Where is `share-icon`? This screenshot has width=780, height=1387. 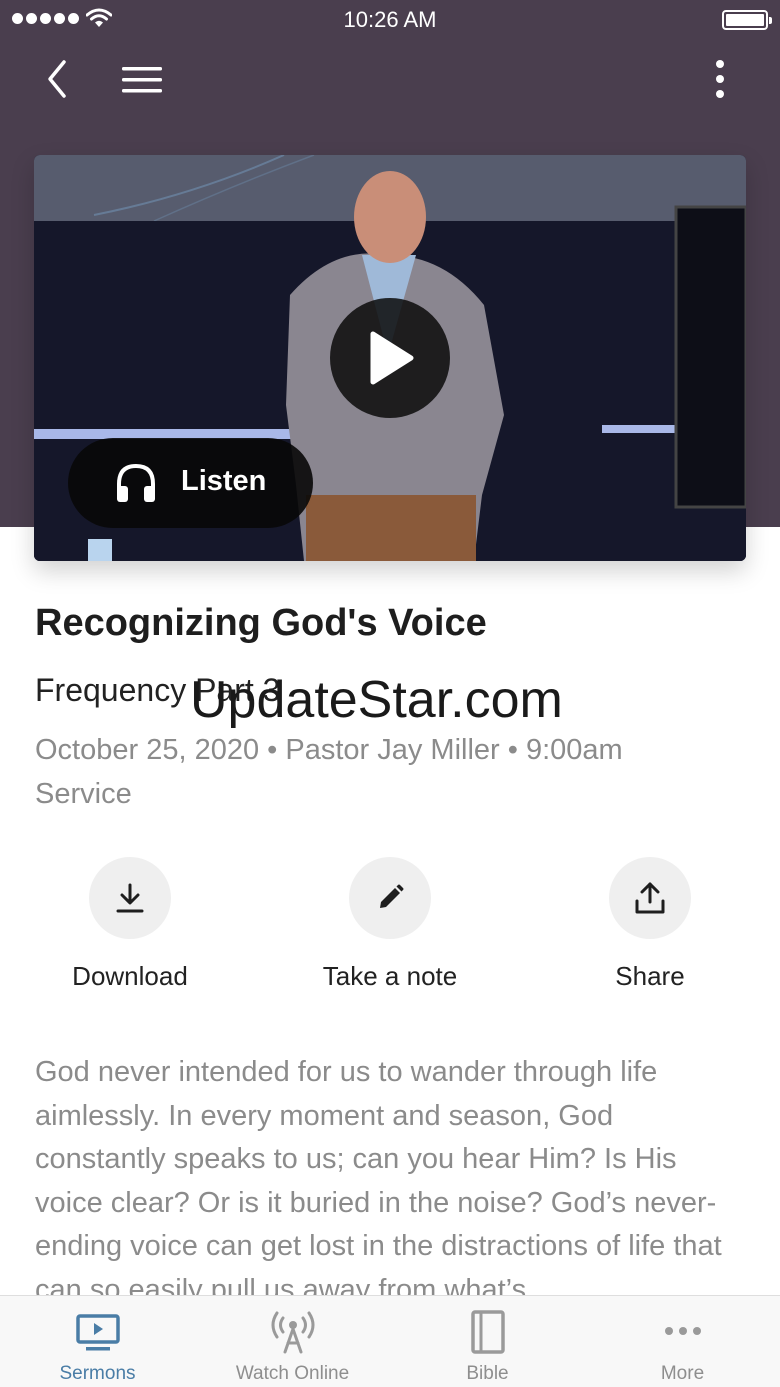
share-icon is located at coordinates (650, 898).